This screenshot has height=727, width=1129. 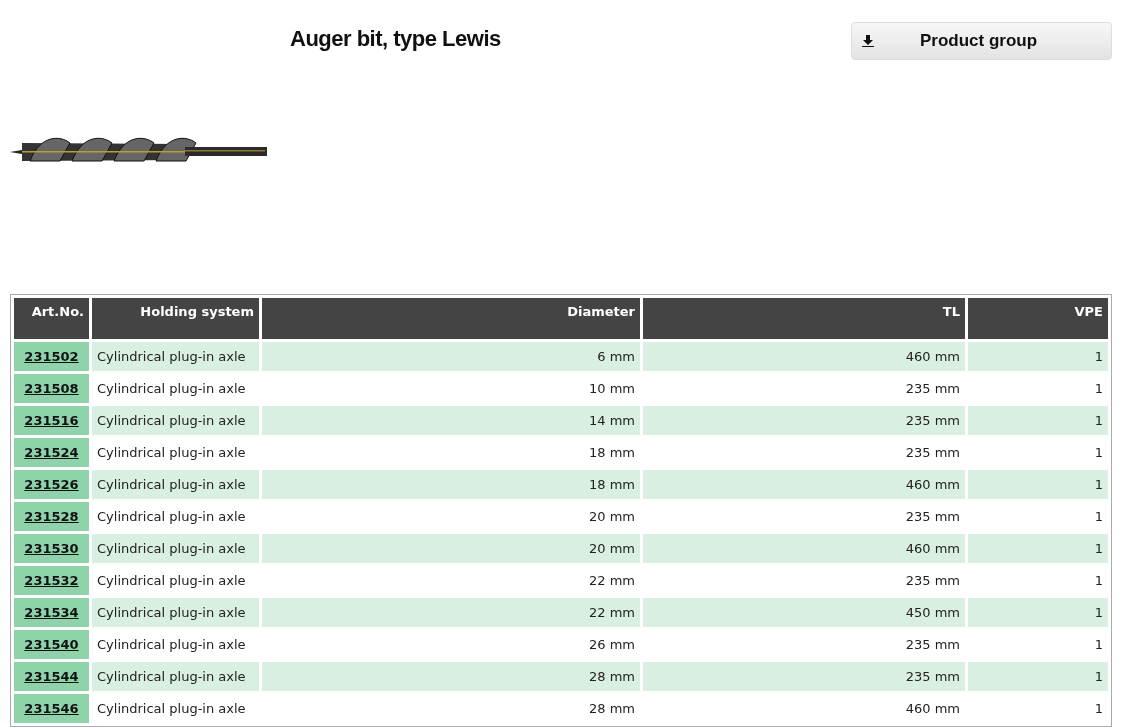 I want to click on table-cell: 450 mm, so click(x=804, y=612).